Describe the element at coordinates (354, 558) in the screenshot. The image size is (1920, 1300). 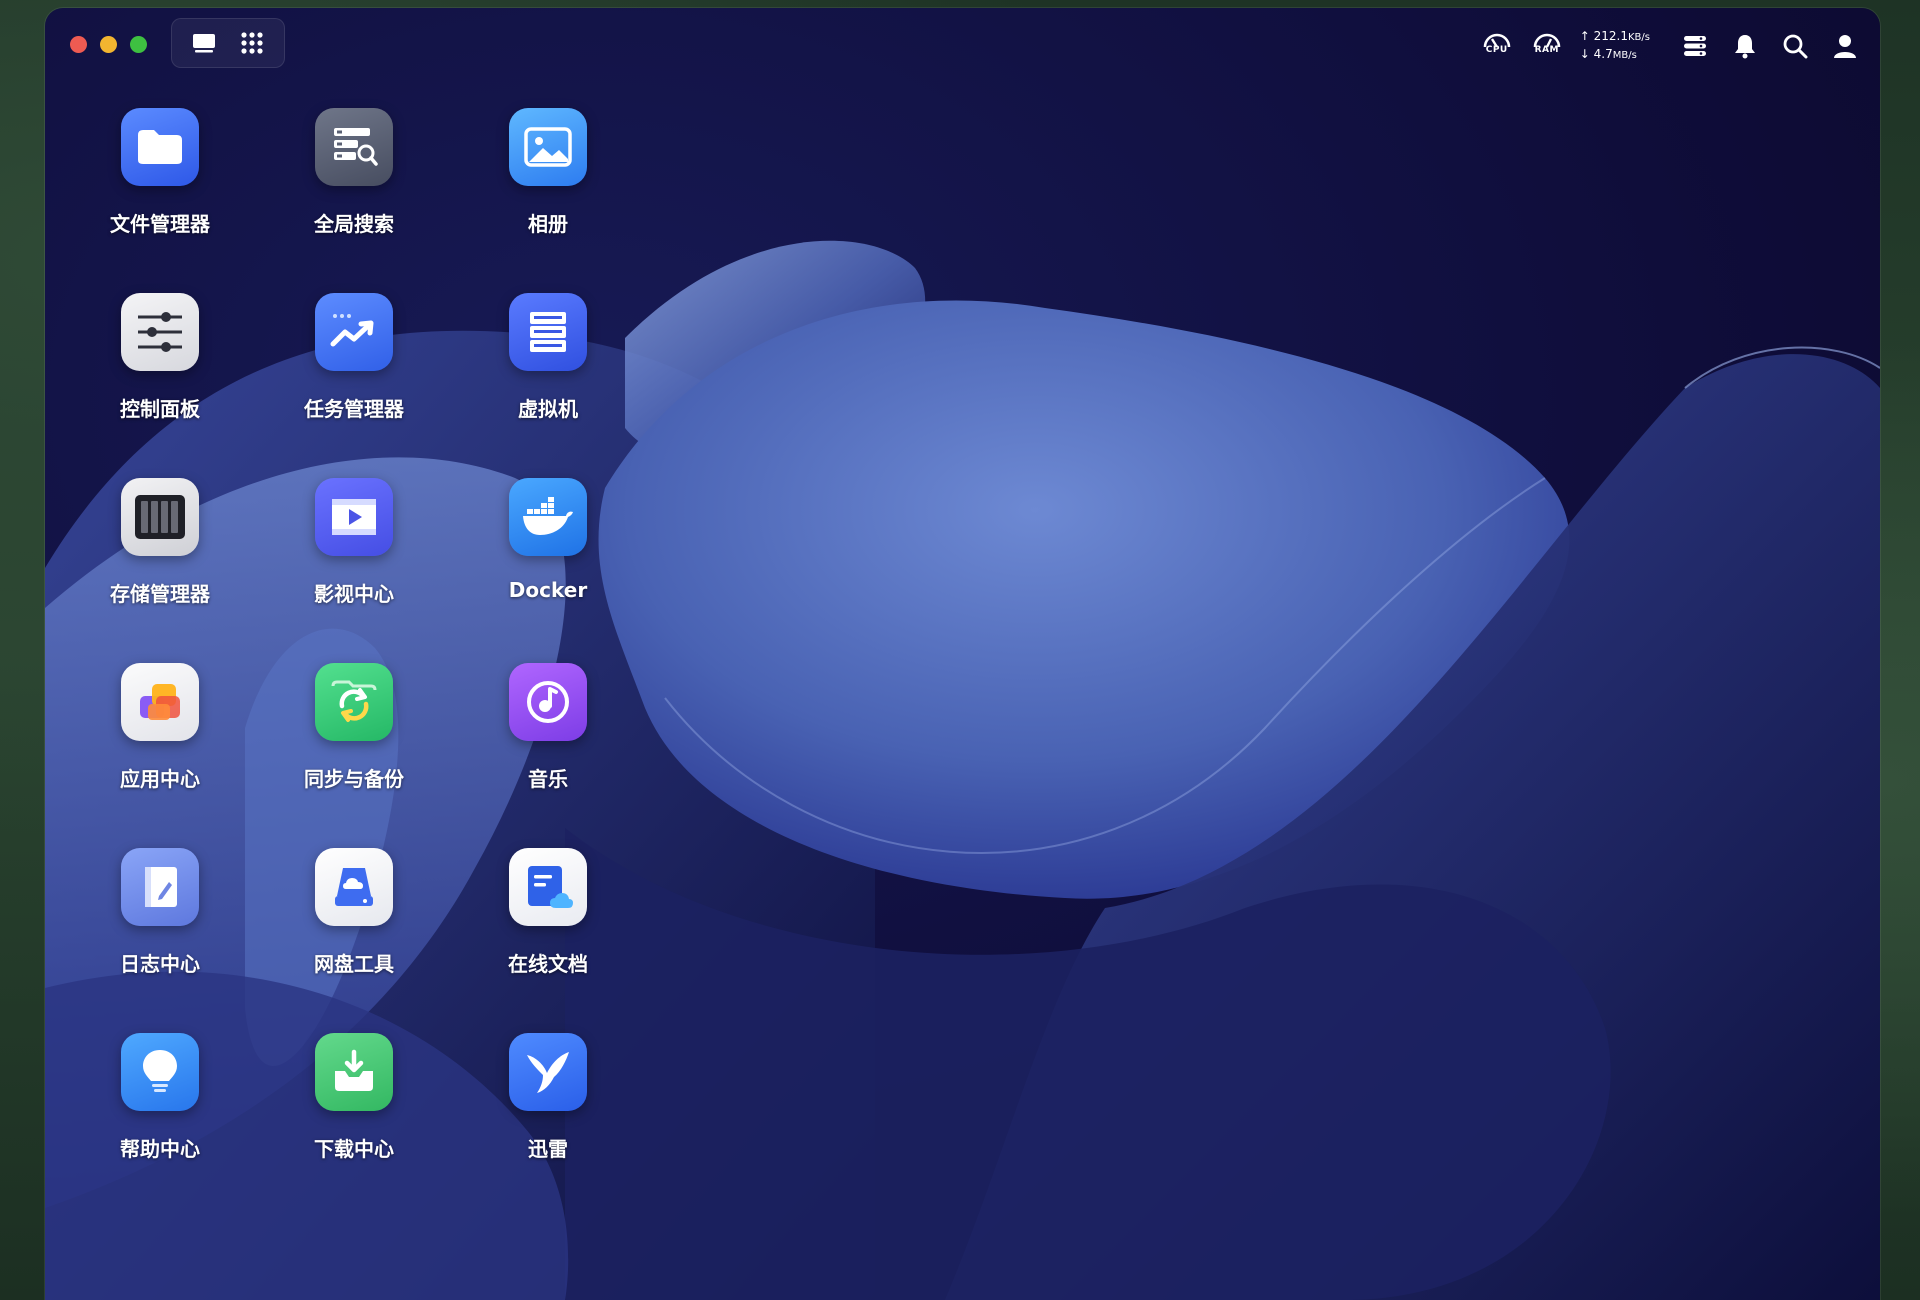
I see `app-media-center: 影视中心` at that location.